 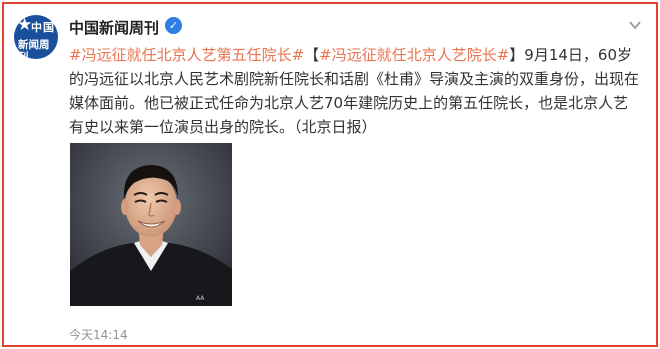 What do you see at coordinates (173, 25) in the screenshot?
I see `verified-icon: ✓` at bounding box center [173, 25].